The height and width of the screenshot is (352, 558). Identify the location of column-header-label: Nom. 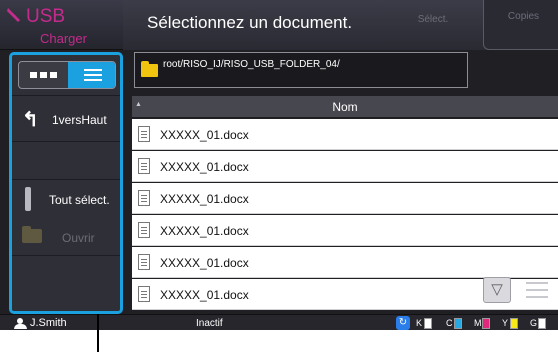
(345, 107).